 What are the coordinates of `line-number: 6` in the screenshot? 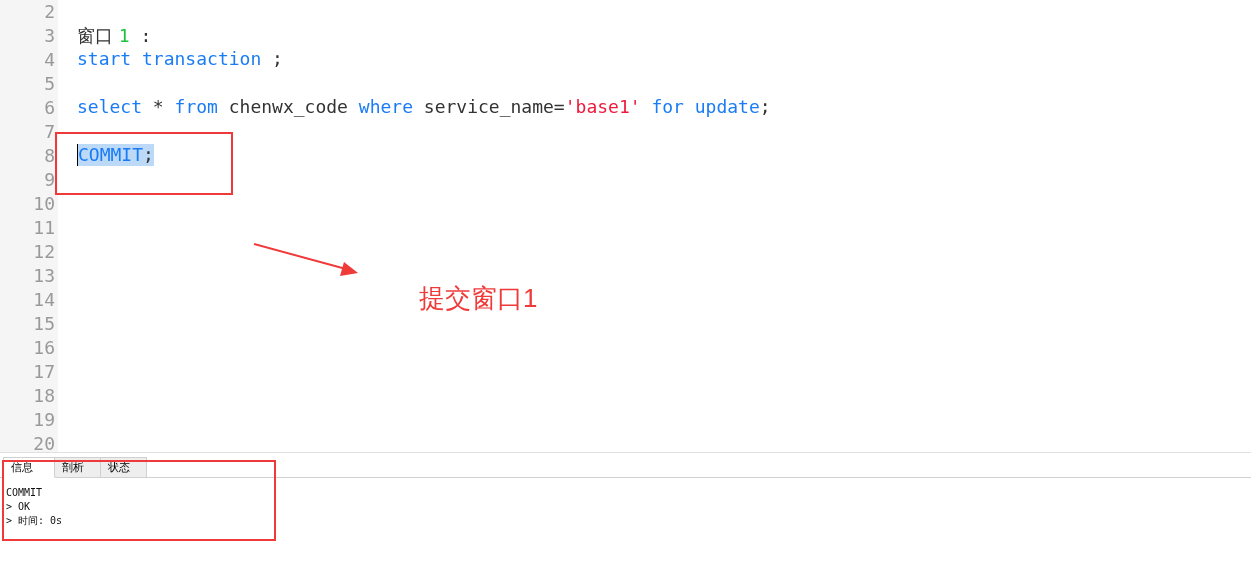 It's located at (49, 108).